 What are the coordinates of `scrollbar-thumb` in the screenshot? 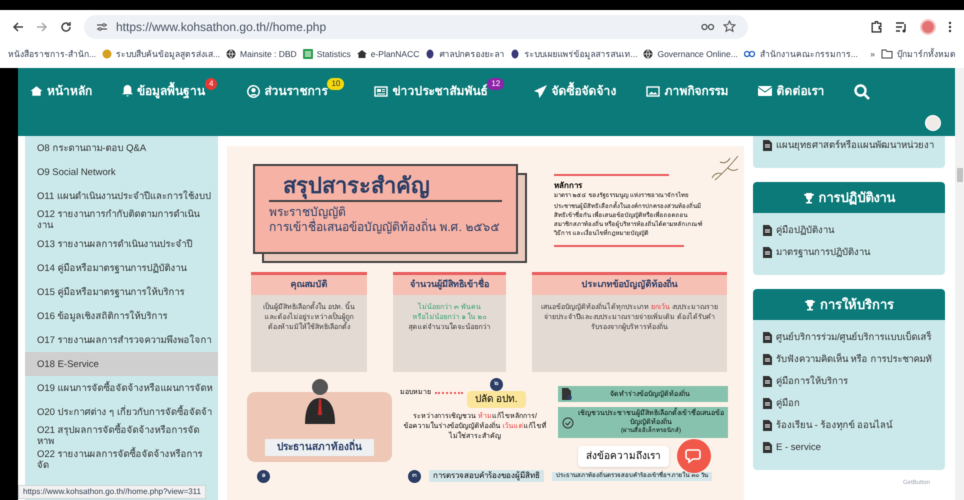 It's located at (959, 175).